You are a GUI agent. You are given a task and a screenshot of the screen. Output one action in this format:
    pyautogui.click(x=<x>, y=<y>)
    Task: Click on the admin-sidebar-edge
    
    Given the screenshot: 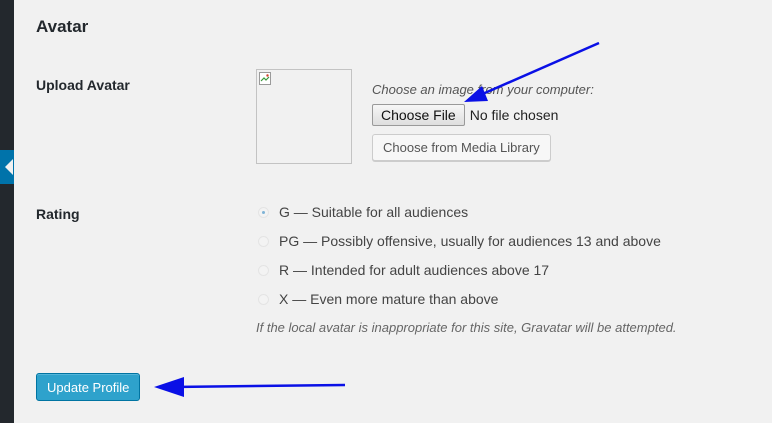 What is the action you would take?
    pyautogui.click(x=7, y=211)
    